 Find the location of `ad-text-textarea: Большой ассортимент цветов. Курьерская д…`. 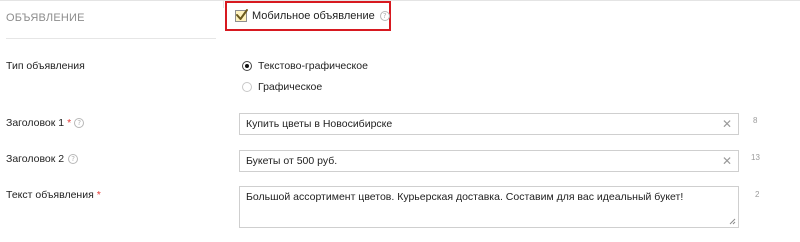

ad-text-textarea: Большой ассортимент цветов. Курьерская д… is located at coordinates (489, 207).